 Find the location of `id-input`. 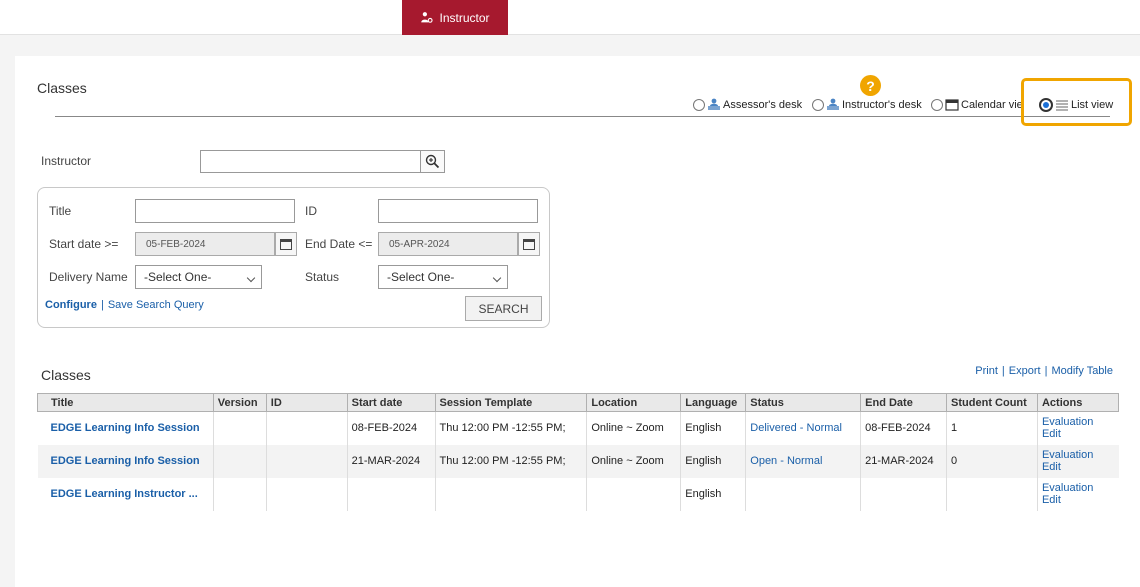

id-input is located at coordinates (458, 211).